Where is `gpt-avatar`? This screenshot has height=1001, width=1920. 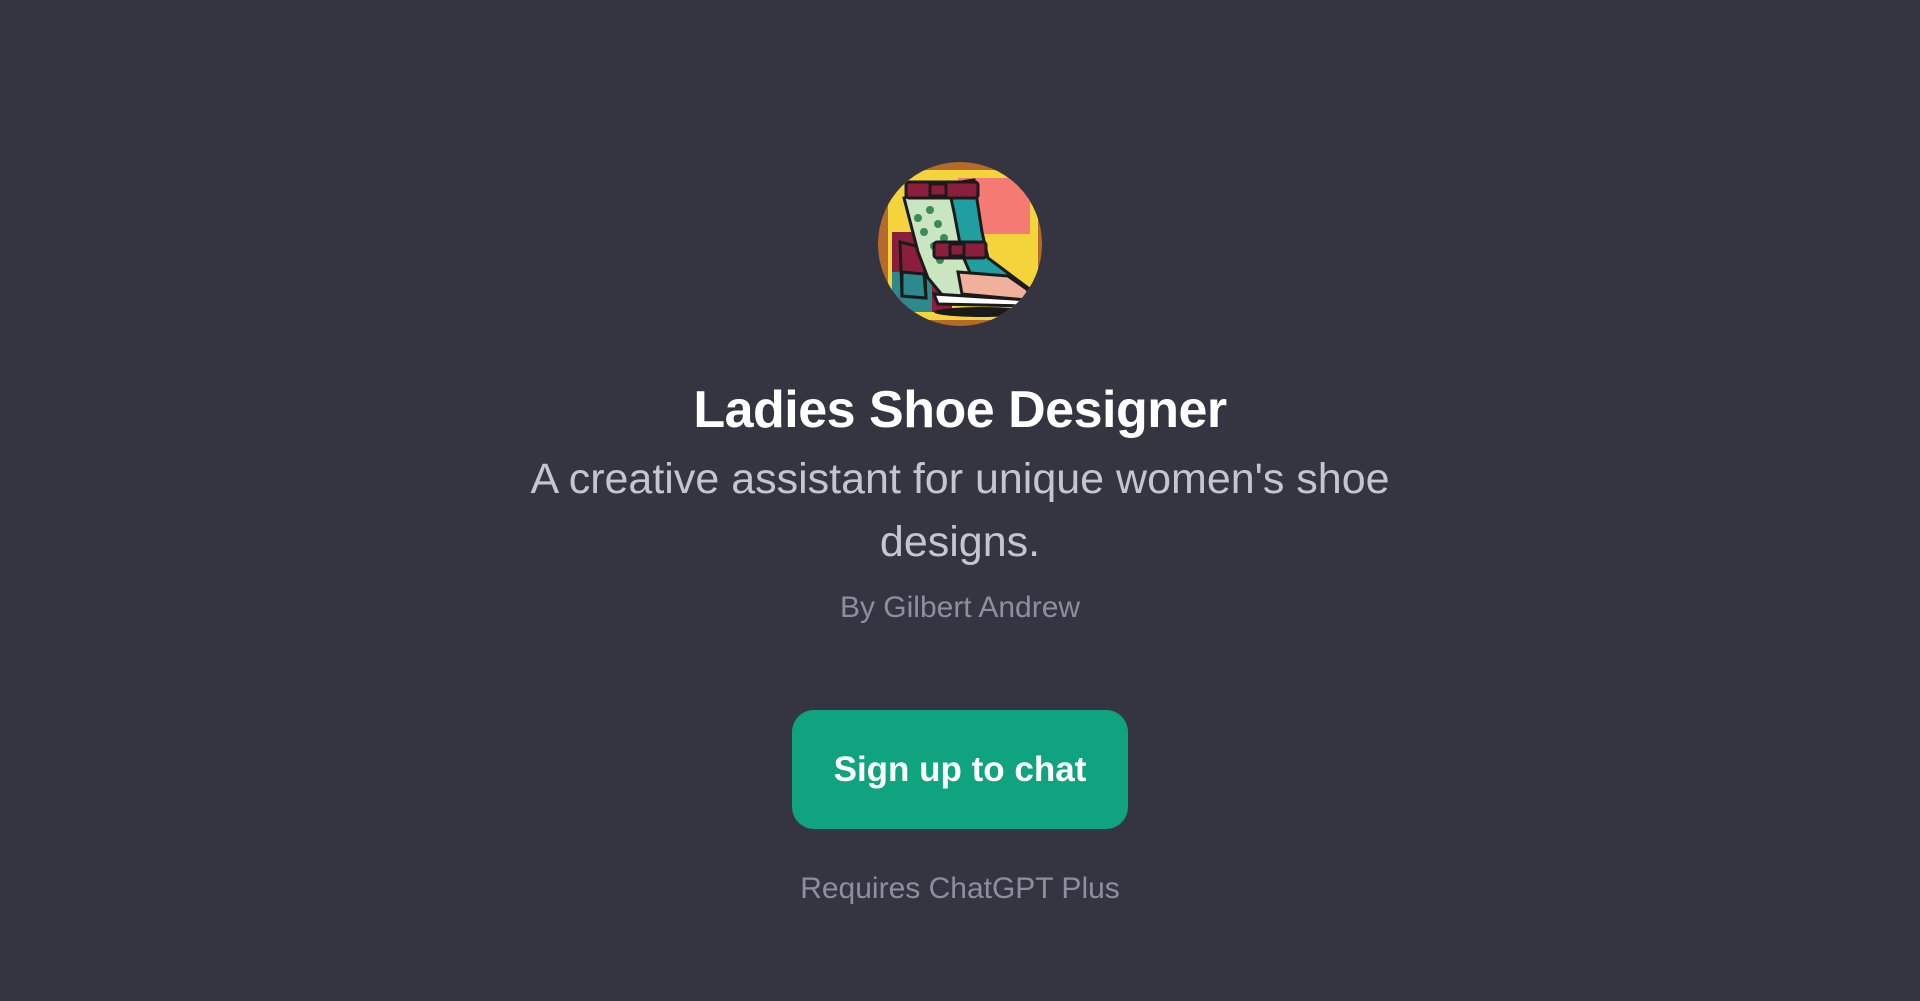 gpt-avatar is located at coordinates (960, 244).